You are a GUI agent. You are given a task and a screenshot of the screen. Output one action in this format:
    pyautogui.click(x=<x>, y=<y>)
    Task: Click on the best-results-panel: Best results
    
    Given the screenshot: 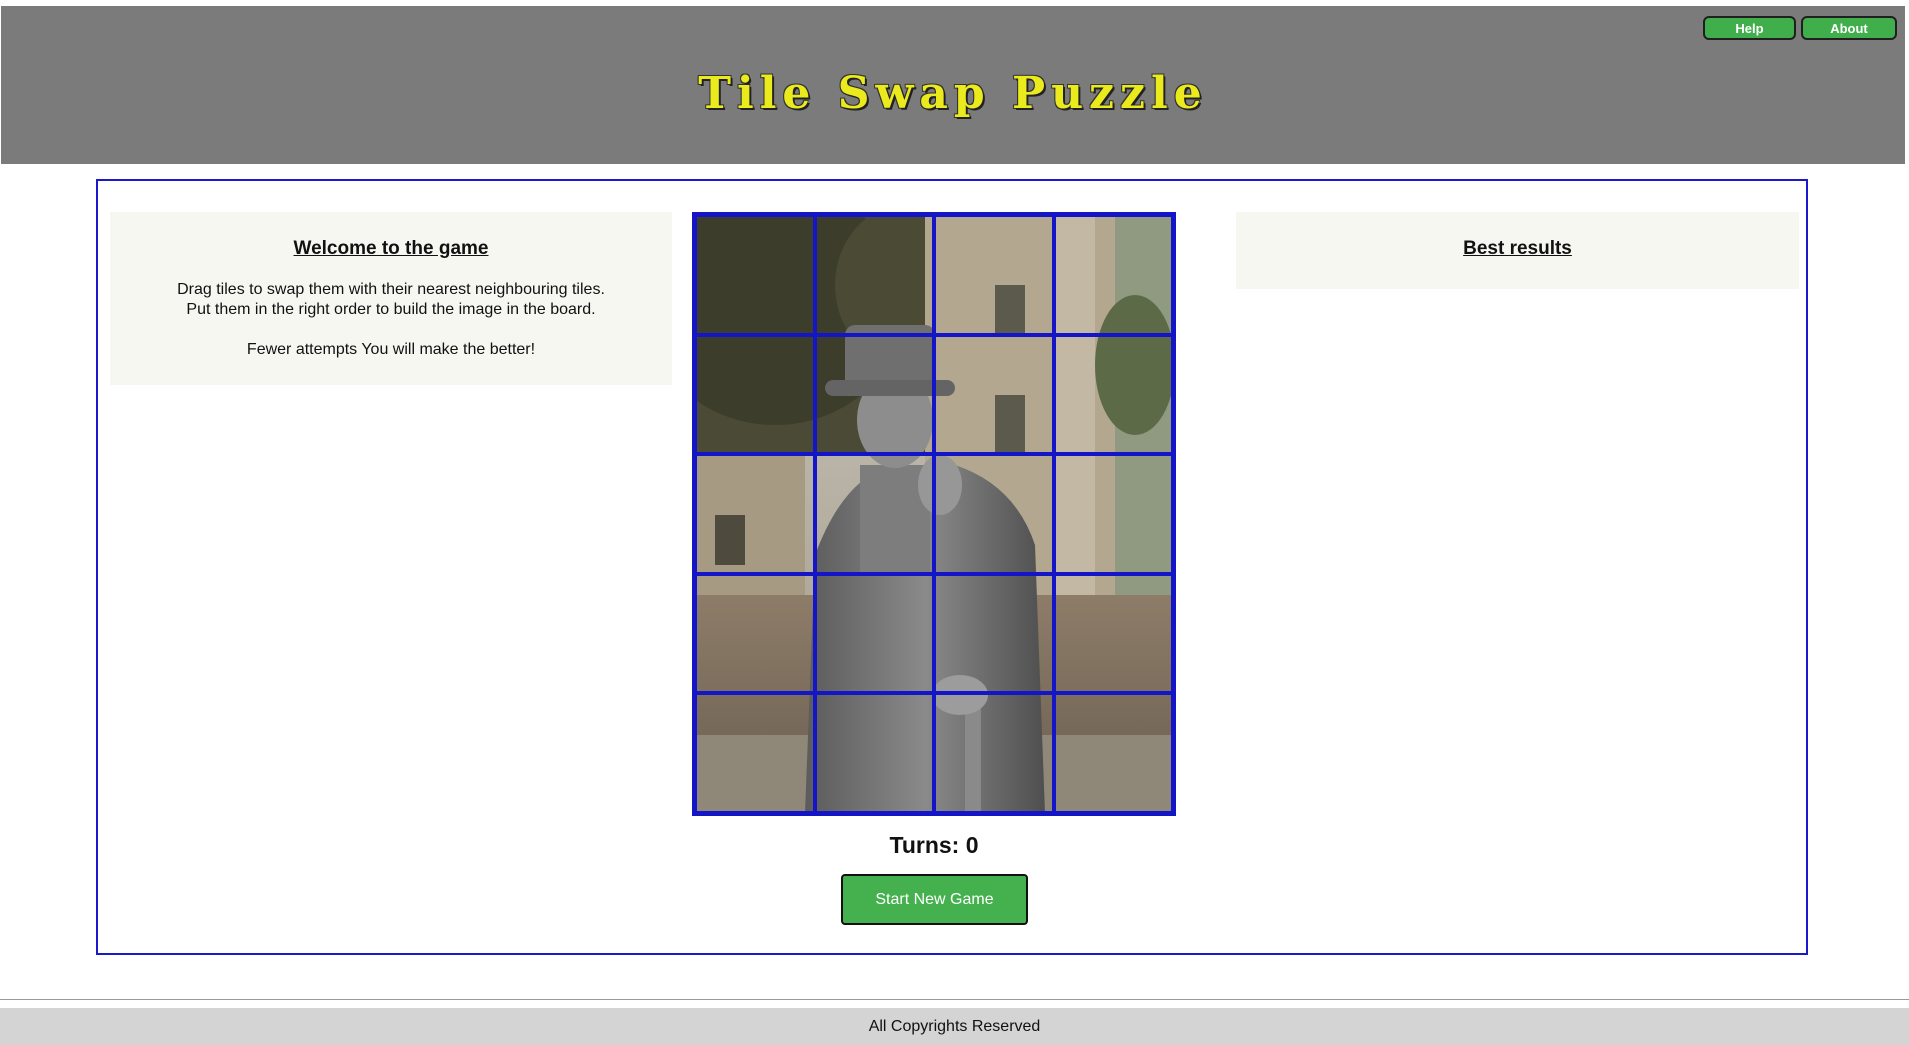 What is the action you would take?
    pyautogui.click(x=1517, y=250)
    